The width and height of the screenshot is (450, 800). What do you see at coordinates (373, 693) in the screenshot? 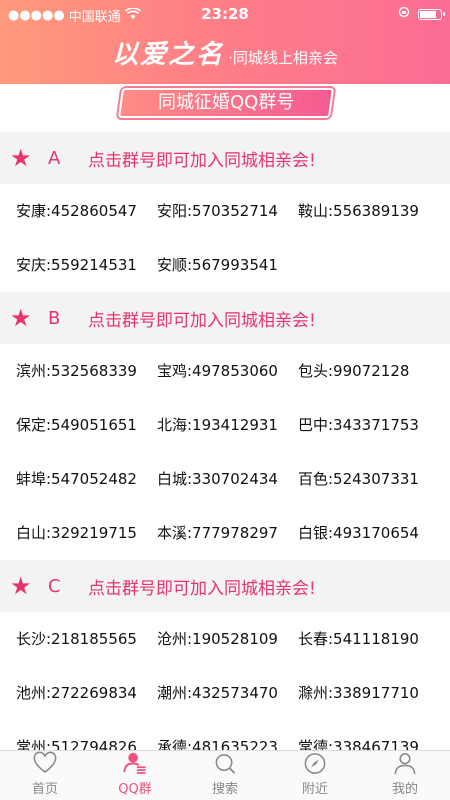
I see `city-group-item: 滁州:338917710` at bounding box center [373, 693].